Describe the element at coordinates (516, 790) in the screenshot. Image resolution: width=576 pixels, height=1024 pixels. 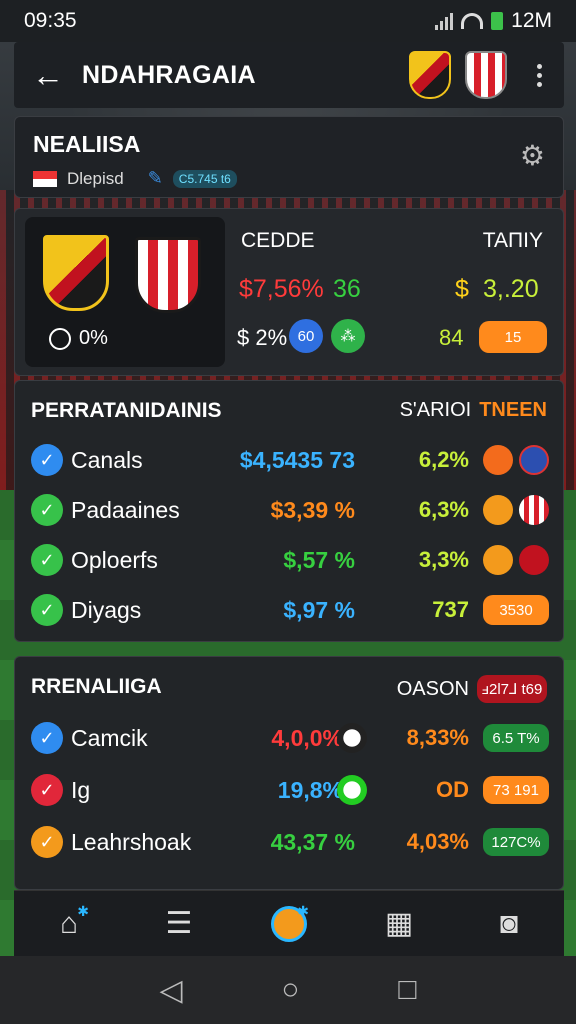
I see `row-end-pill: 73 191` at that location.